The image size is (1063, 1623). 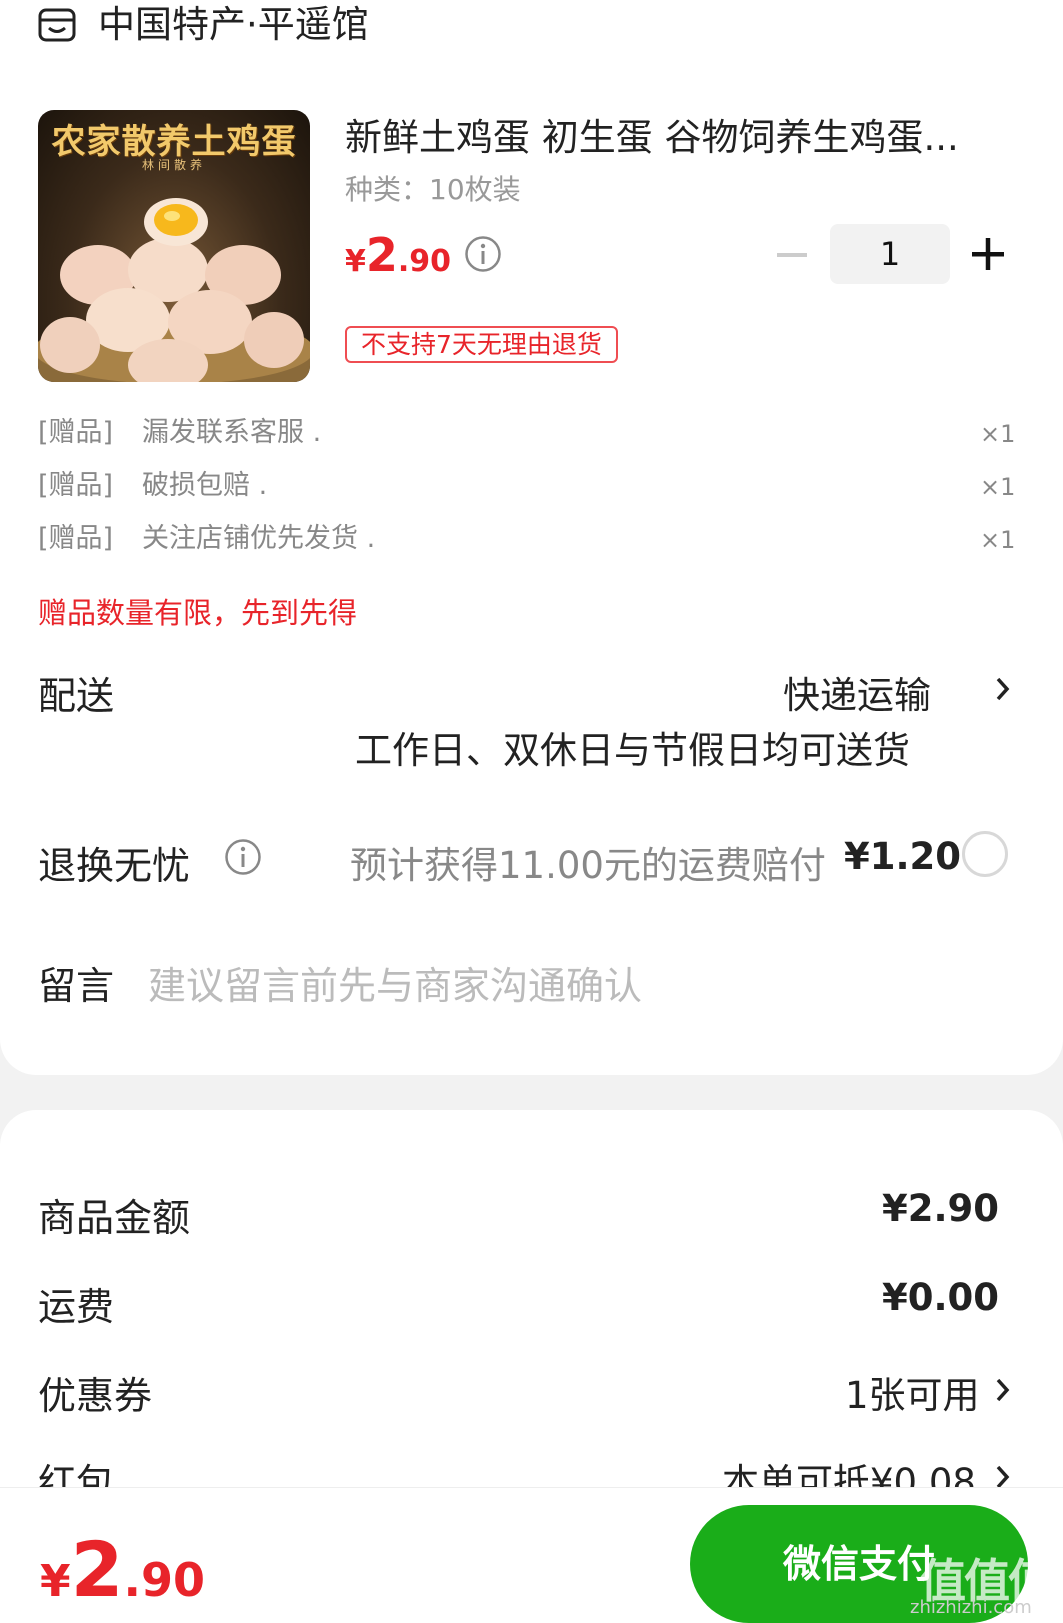 I want to click on delivery-detail: 工作日、双休日与节假日均可送货, so click(x=632, y=750).